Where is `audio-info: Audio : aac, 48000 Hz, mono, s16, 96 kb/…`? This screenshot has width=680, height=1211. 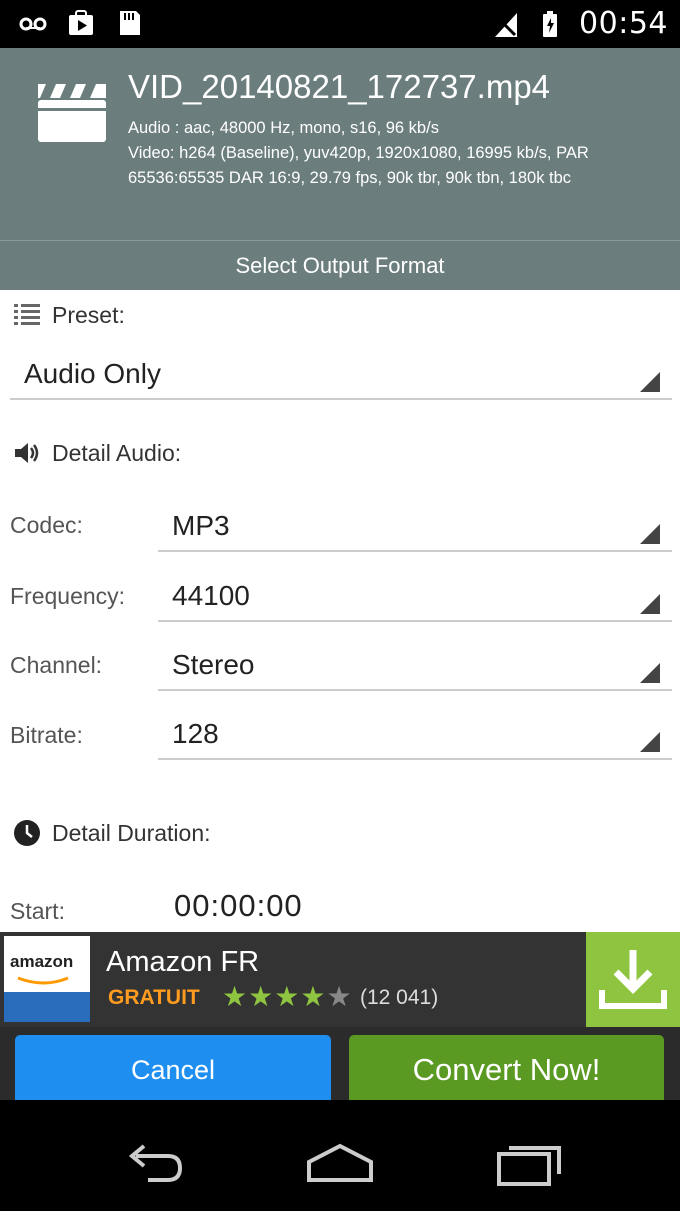
audio-info: Audio : aac, 48000 Hz, mono, s16, 96 kb/… is located at coordinates (283, 128).